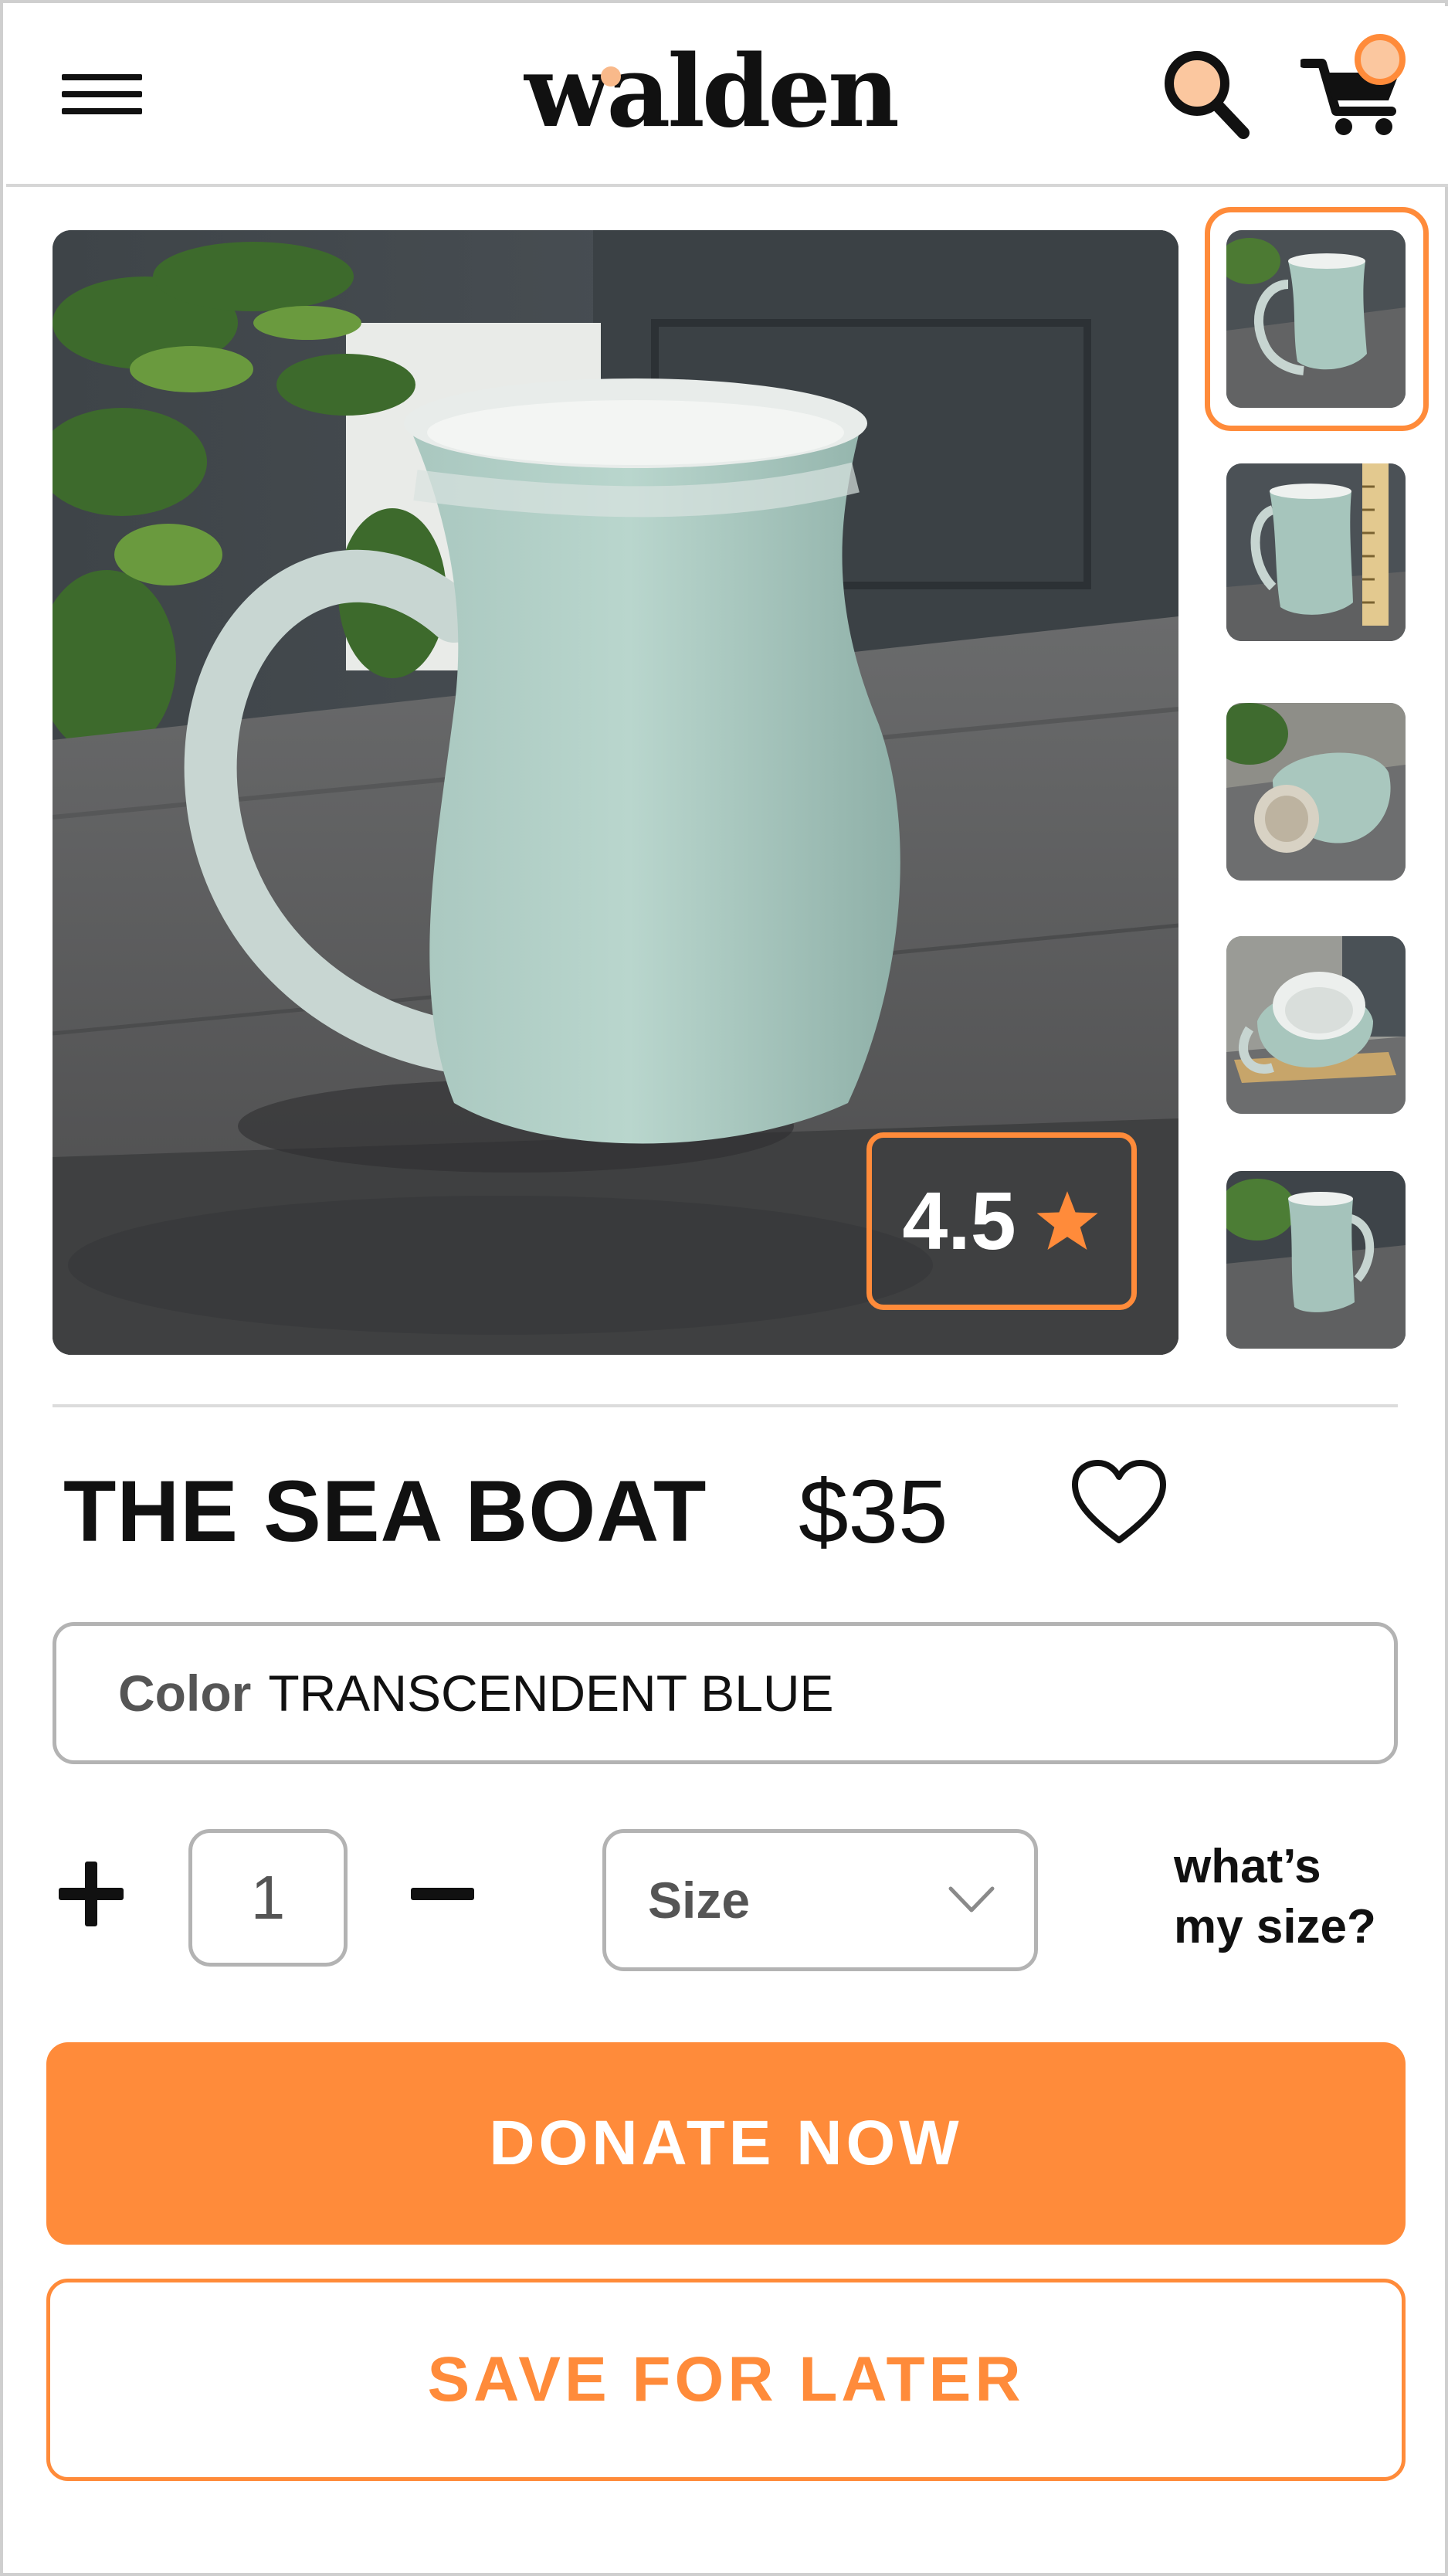 This screenshot has height=2576, width=1448. Describe the element at coordinates (611, 76) in the screenshot. I see `logo-accent-dot` at that location.